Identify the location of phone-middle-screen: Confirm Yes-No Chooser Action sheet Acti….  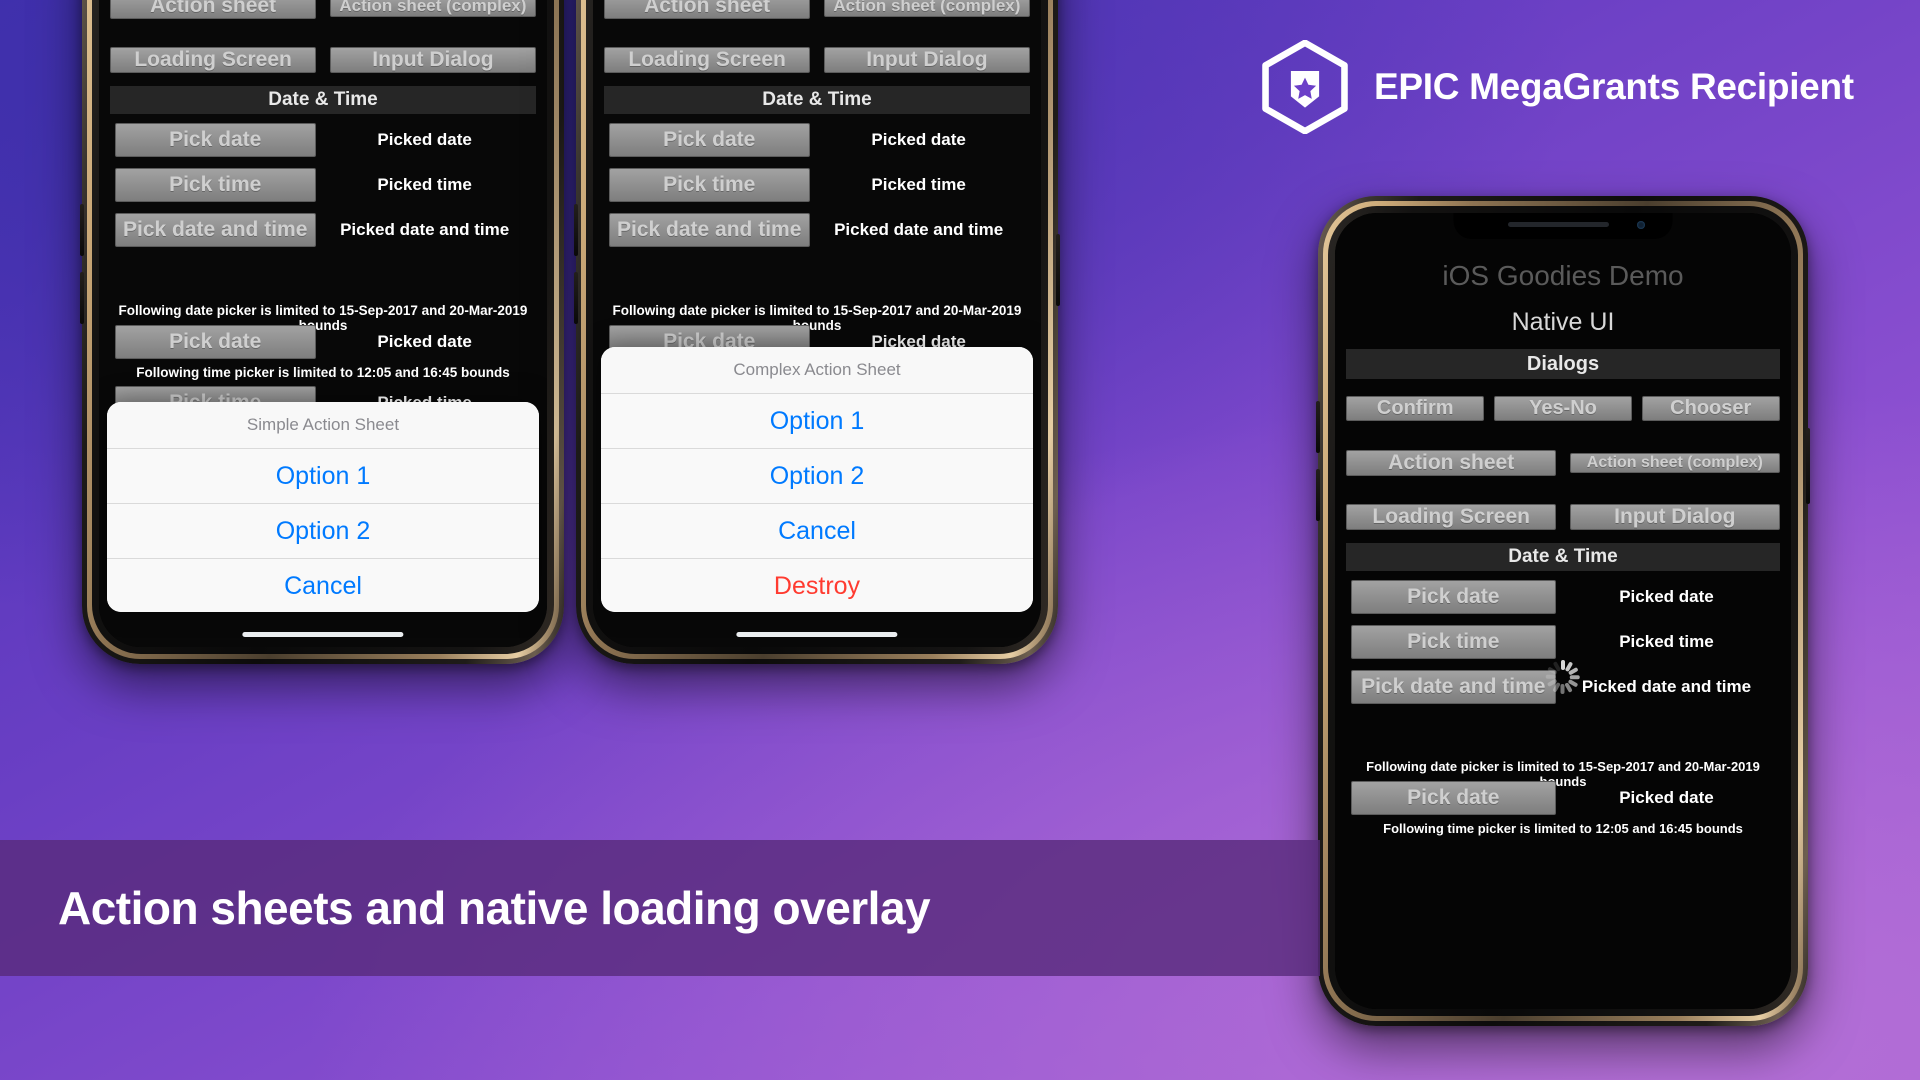
(817, 323).